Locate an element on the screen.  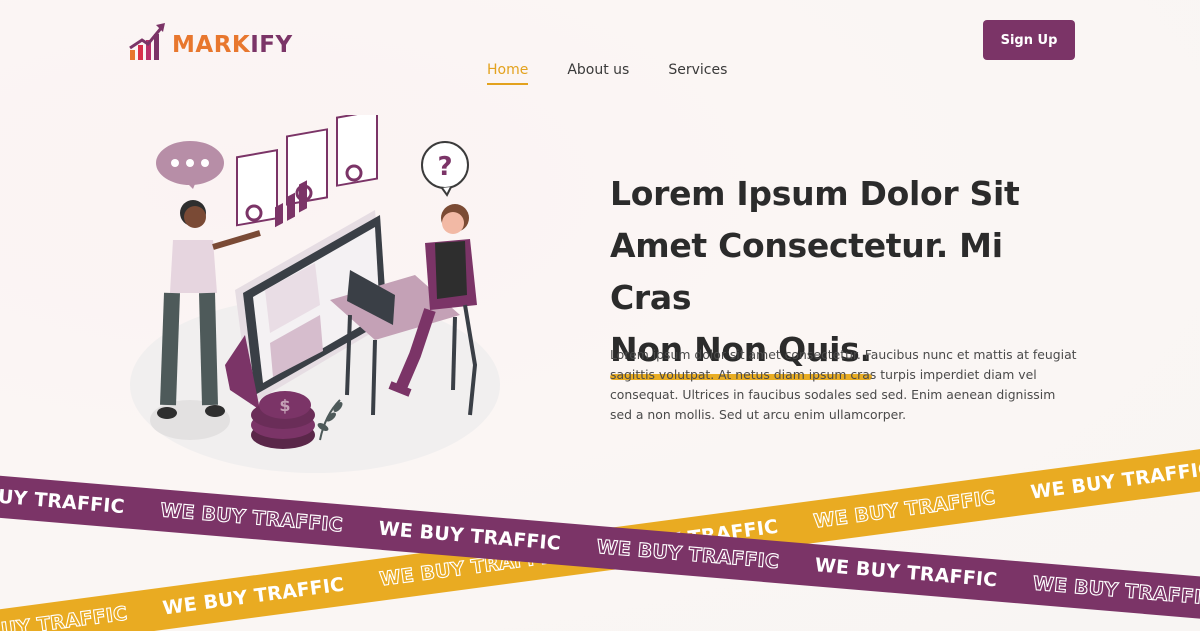
hero-title-line2: Amet Consectetur. Mi Cras is located at coordinates (806, 271).